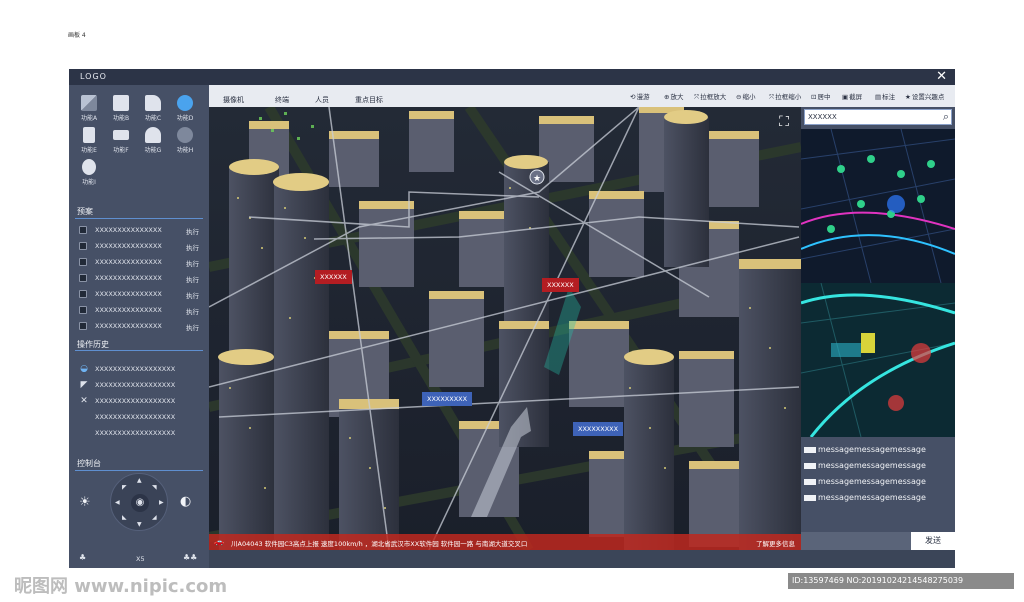 The height and width of the screenshot is (602, 1024). I want to click on arrow-right-icon: ▶, so click(161, 503).